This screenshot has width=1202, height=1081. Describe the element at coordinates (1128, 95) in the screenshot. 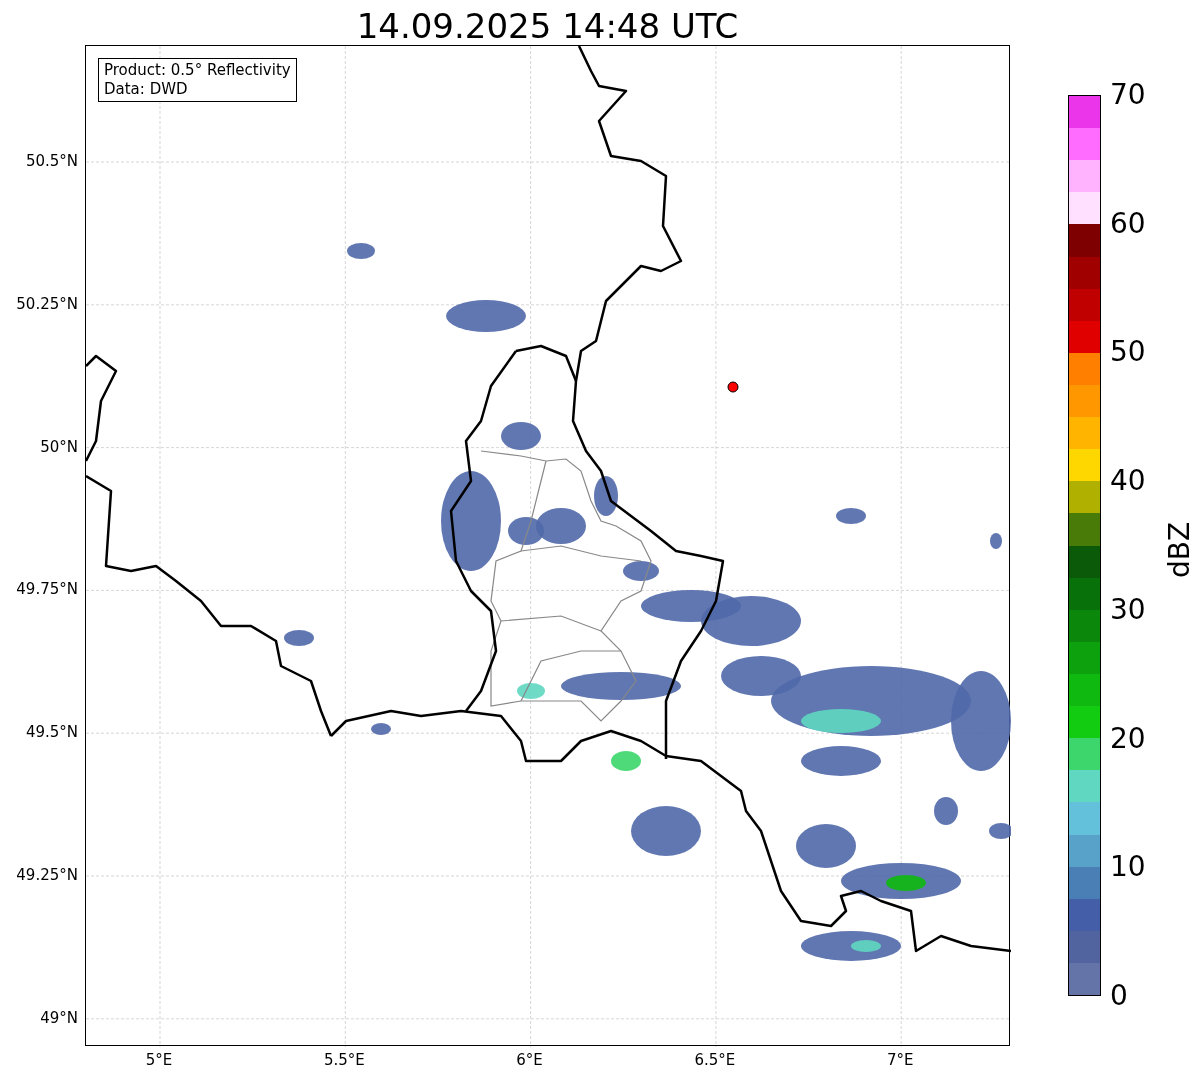

I see `colorbar-tick-label: 70` at that location.